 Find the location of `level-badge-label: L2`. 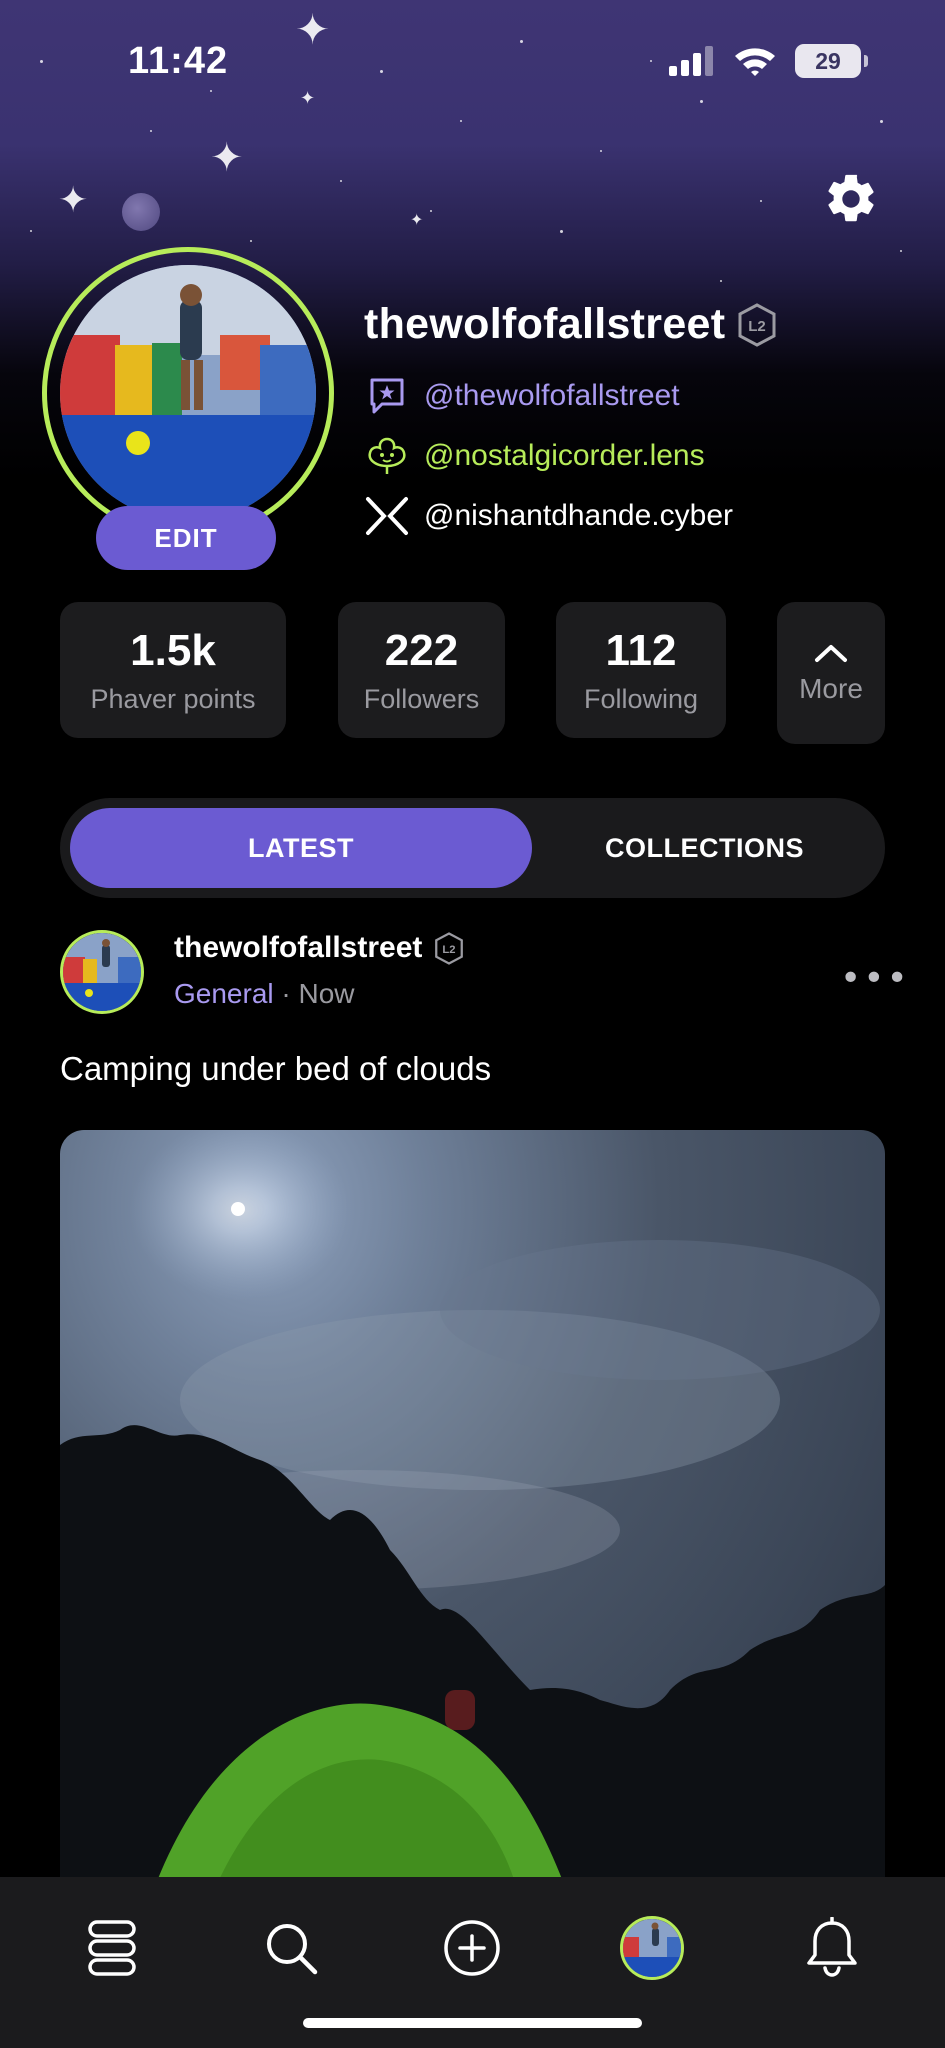

level-badge-label: L2 is located at coordinates (758, 326).